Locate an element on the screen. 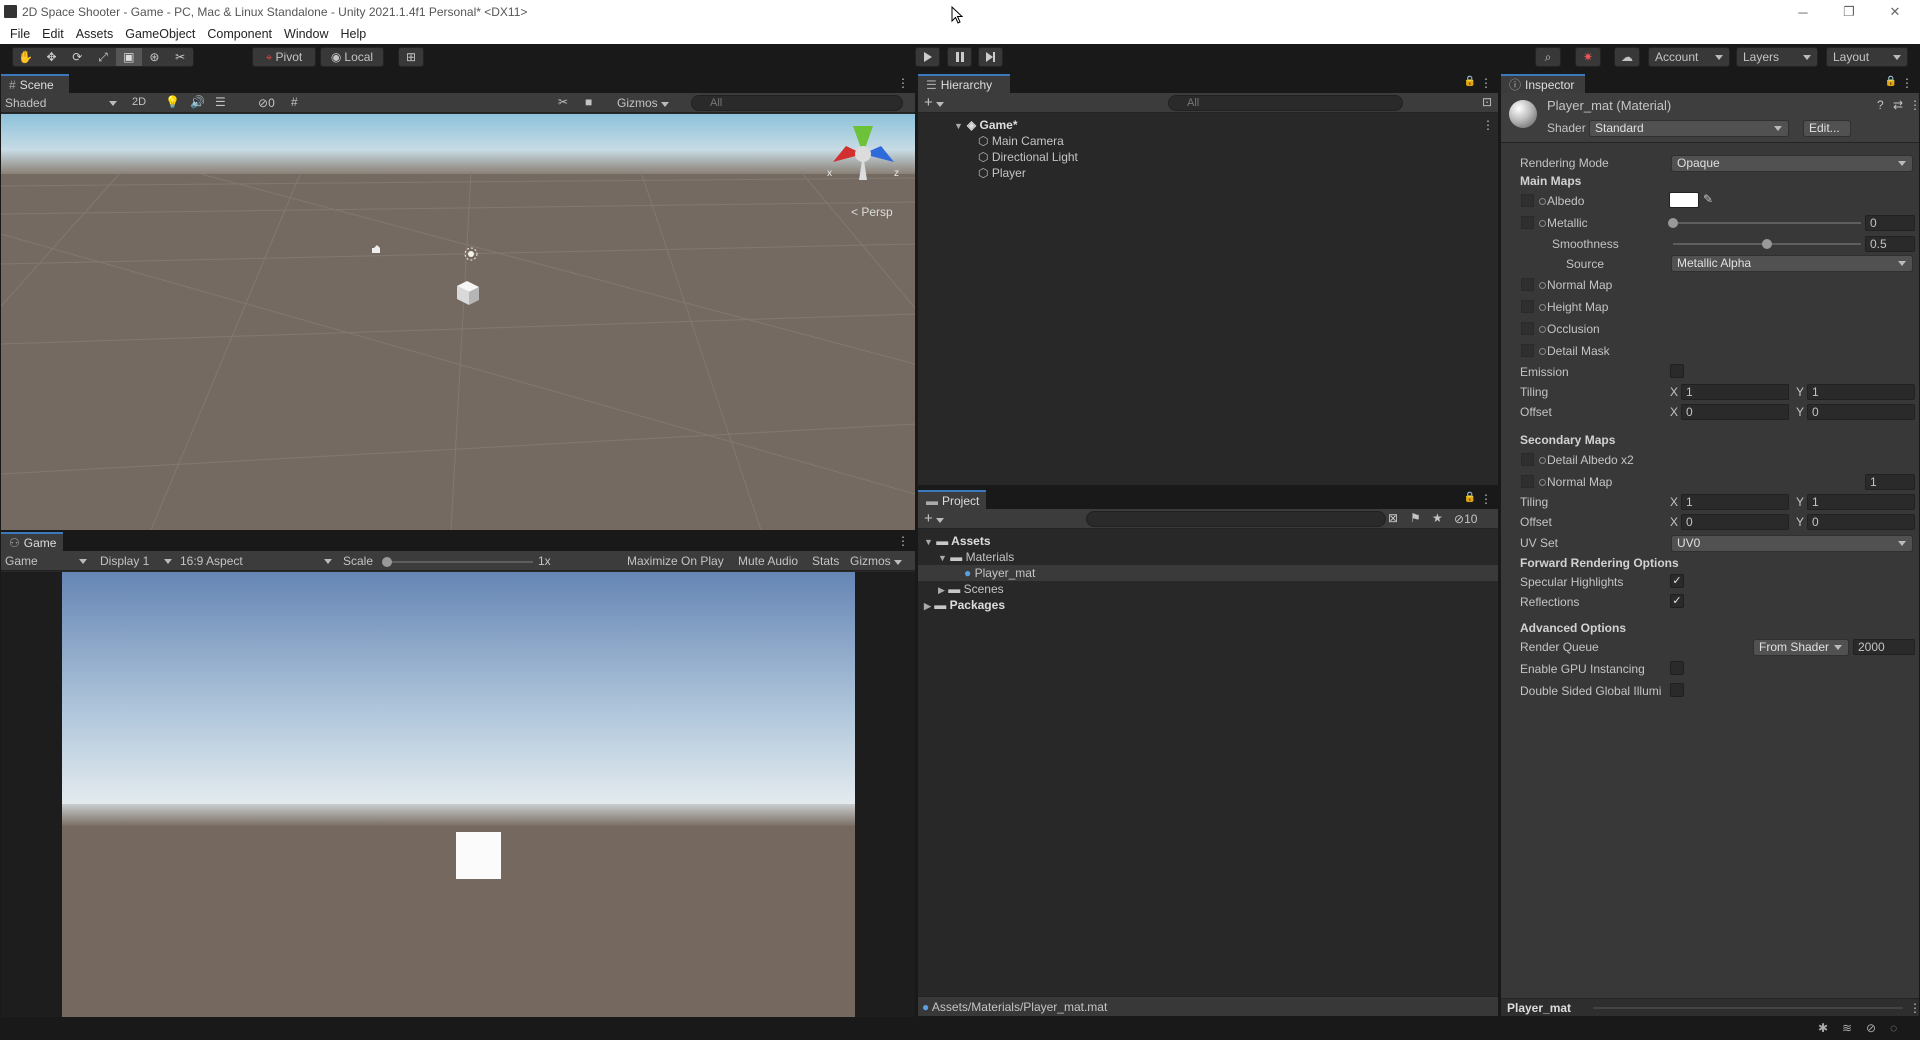  stats-toggle: Stats is located at coordinates (825, 561).